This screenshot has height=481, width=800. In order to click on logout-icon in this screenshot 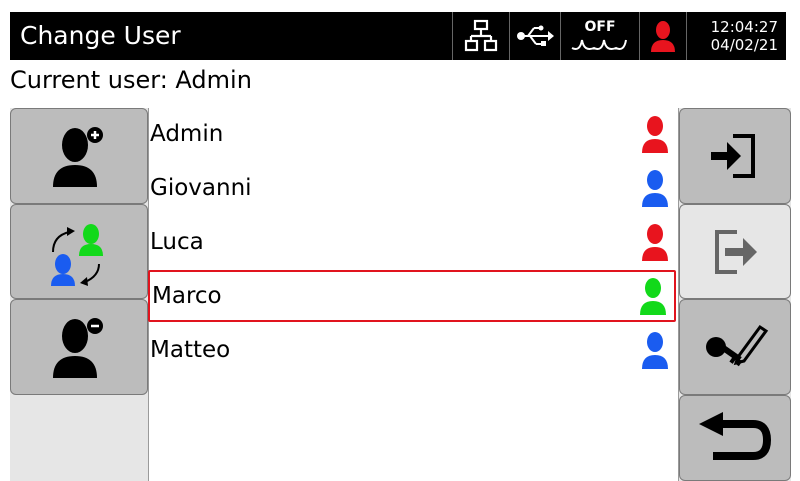, I will do `click(736, 251)`.